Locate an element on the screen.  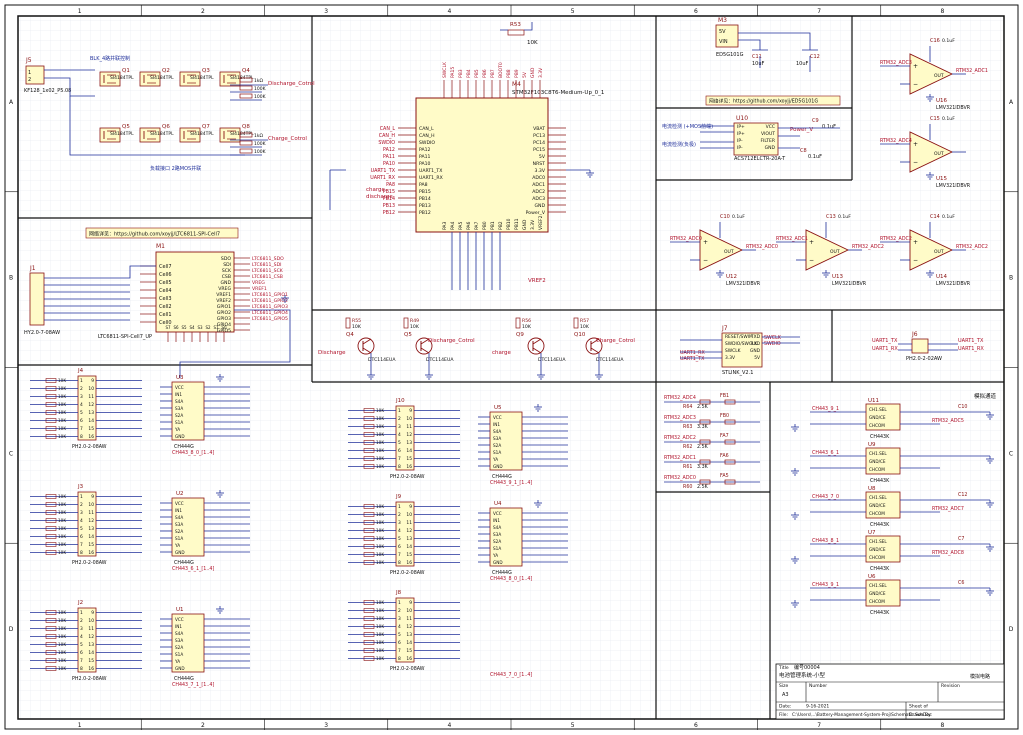
mux-tag: CH443_7_1_[1..4] is located at coordinates (193, 685).